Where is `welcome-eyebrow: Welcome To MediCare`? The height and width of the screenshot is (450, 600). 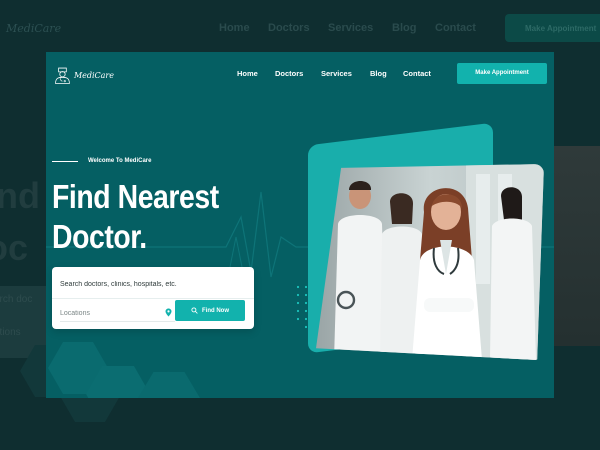 welcome-eyebrow: Welcome To MediCare is located at coordinates (101, 161).